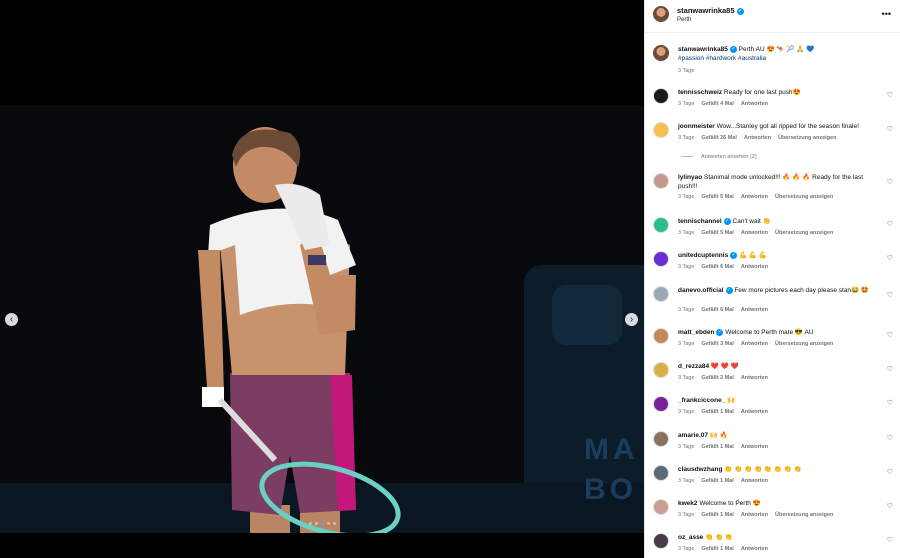 The height and width of the screenshot is (558, 900). I want to click on post-location: Perth, so click(684, 20).